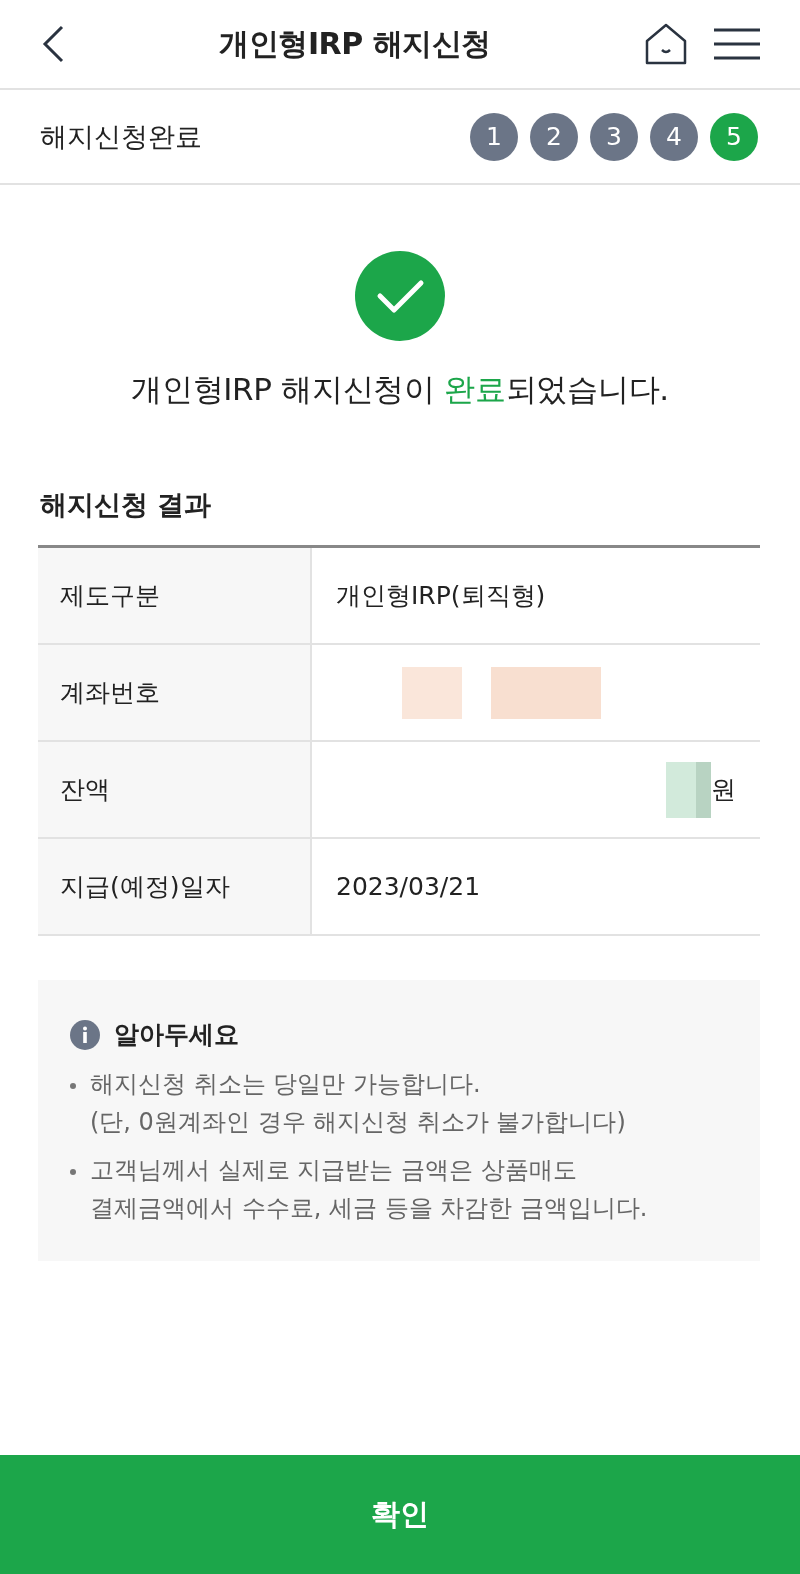 The width and height of the screenshot is (800, 1574). I want to click on back-icon, so click(53, 44).